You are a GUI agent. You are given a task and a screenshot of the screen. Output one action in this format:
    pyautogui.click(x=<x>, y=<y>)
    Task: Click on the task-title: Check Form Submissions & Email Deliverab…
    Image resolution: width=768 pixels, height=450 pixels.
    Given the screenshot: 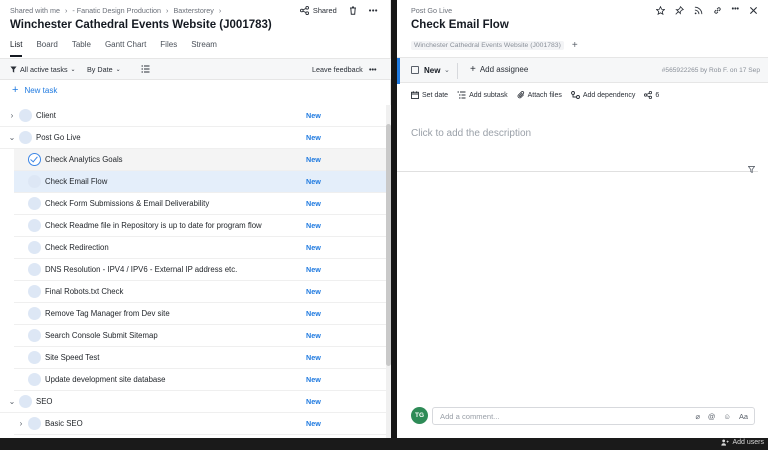 What is the action you would take?
    pyautogui.click(x=127, y=203)
    